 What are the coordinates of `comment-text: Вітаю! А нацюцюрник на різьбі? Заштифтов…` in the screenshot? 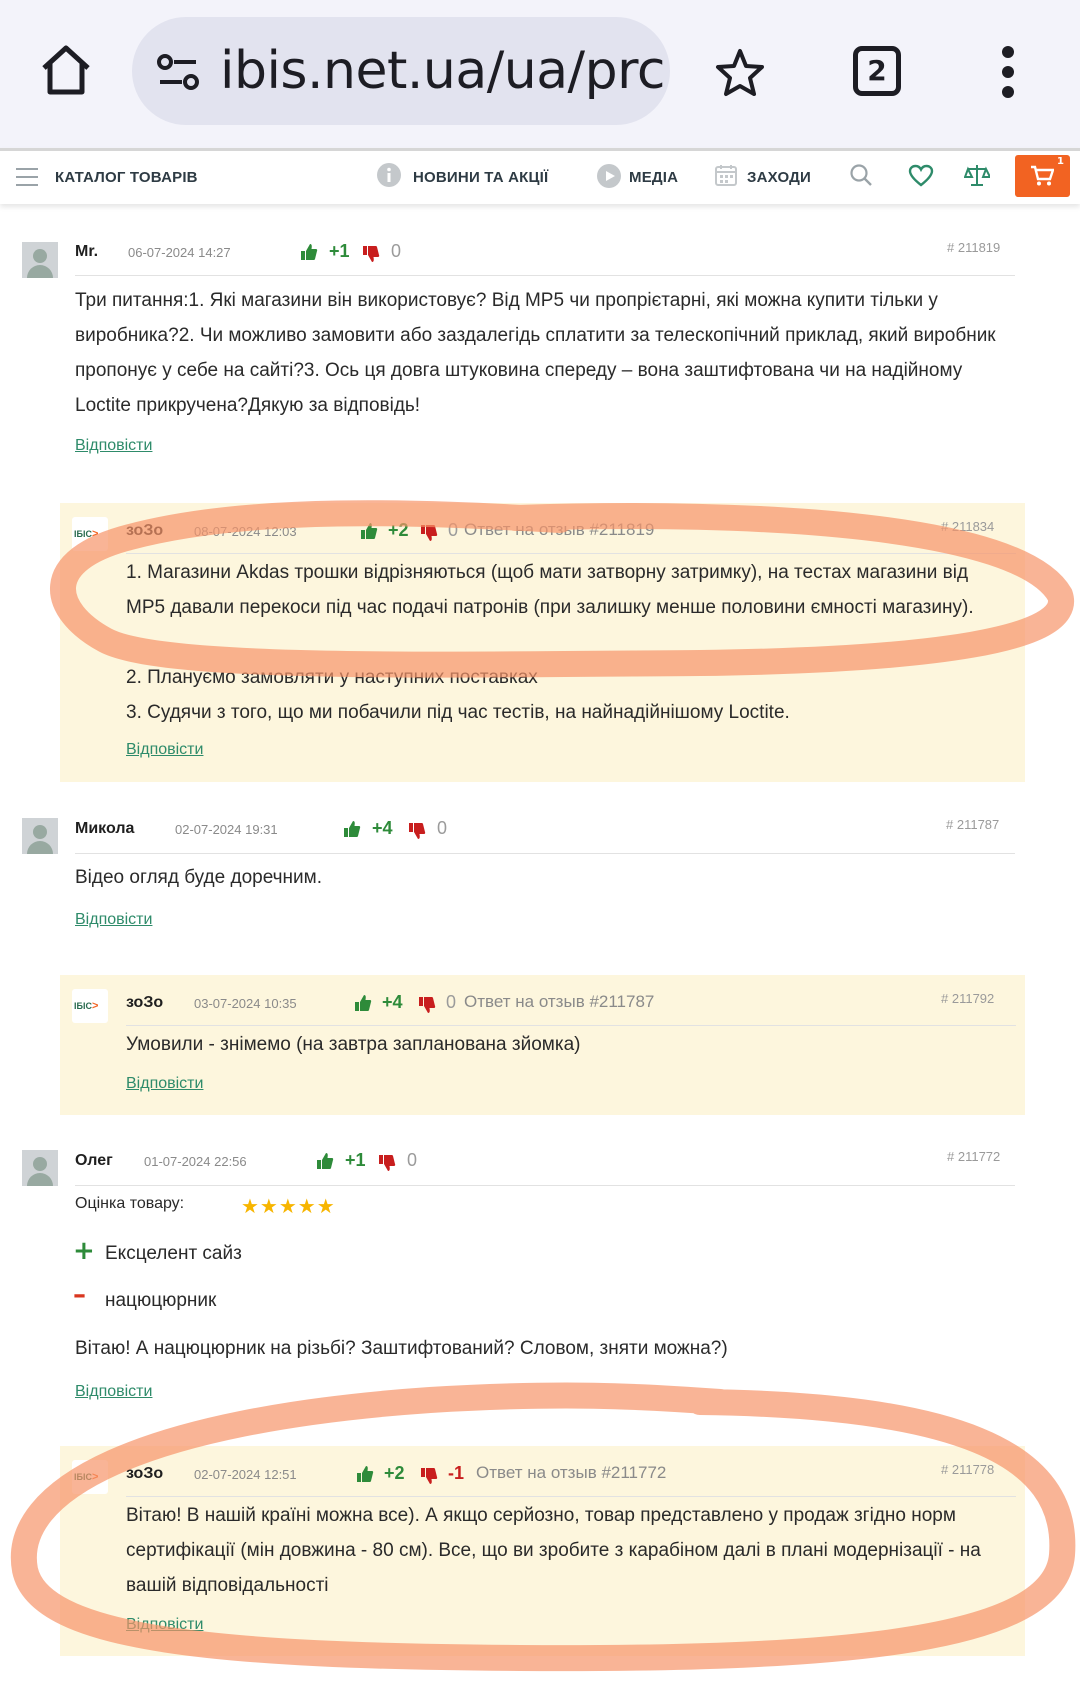 It's located at (401, 1348).